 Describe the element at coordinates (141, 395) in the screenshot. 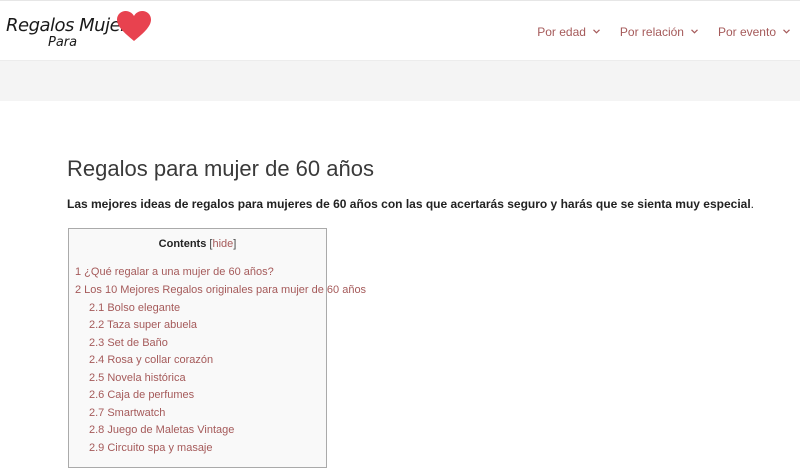

I see `toc-item: 2.6 Caja de perfumes` at that location.